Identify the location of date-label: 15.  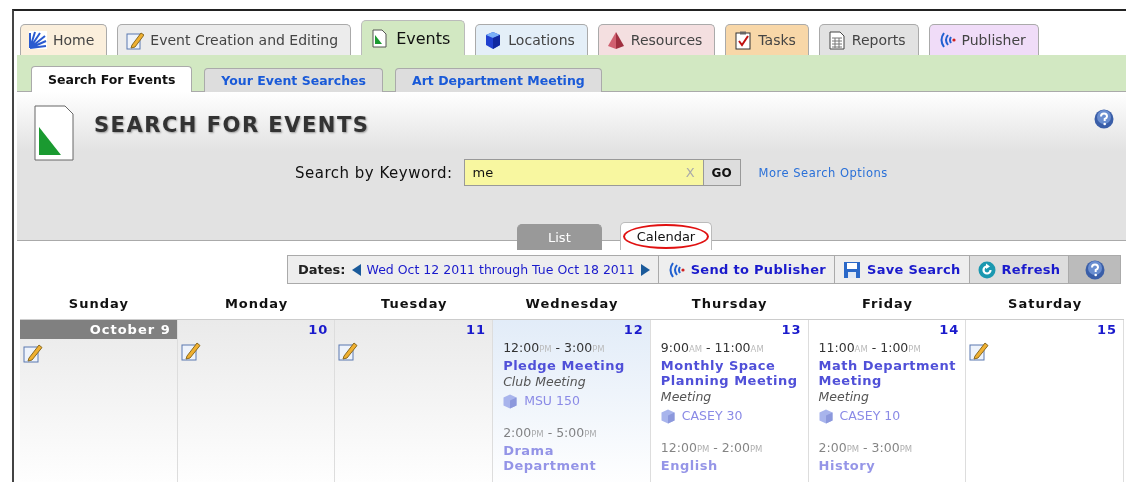
(1107, 329).